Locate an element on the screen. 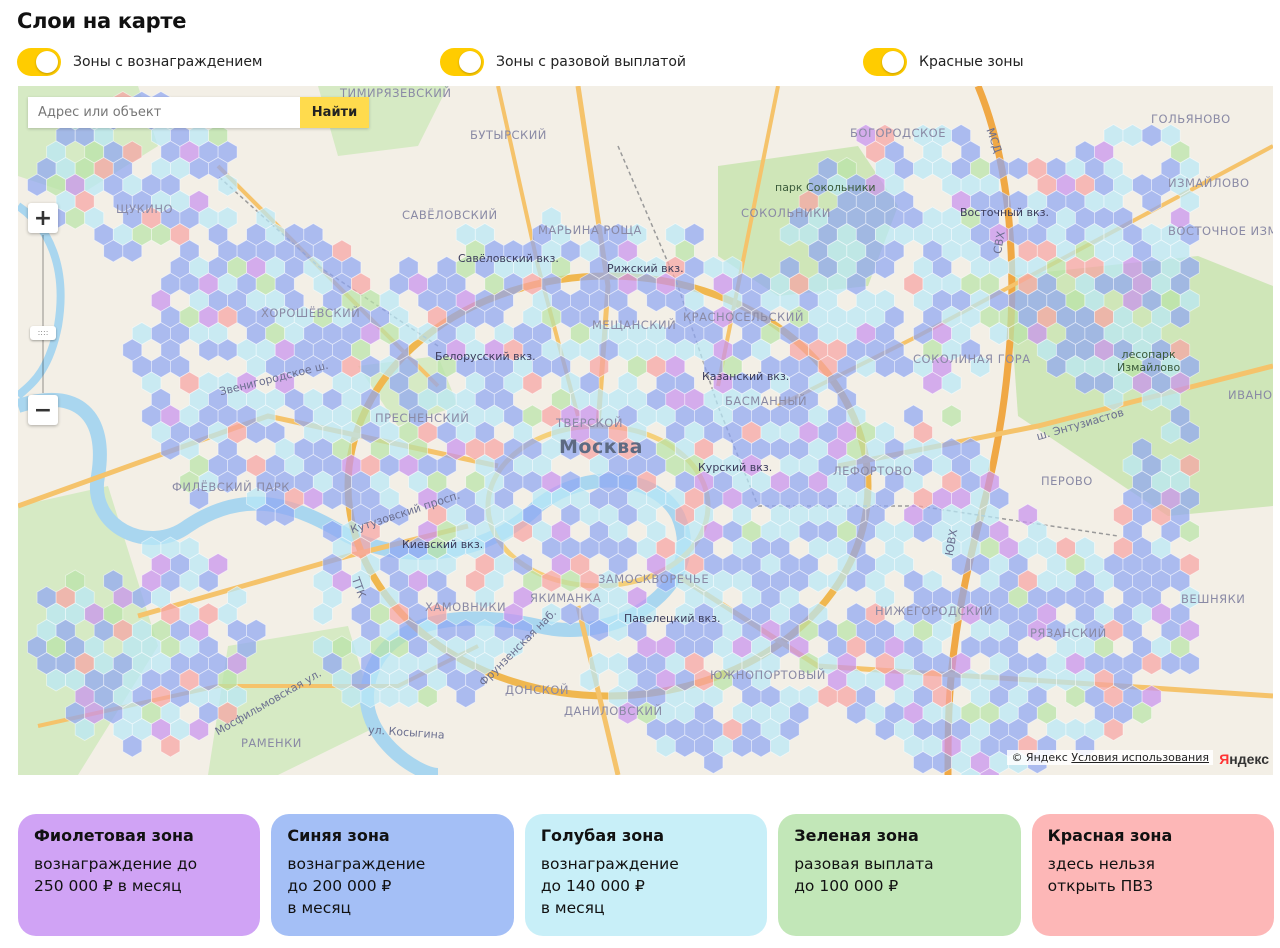 The height and width of the screenshot is (948, 1280). toggle-label: Красные зоны is located at coordinates (971, 62).